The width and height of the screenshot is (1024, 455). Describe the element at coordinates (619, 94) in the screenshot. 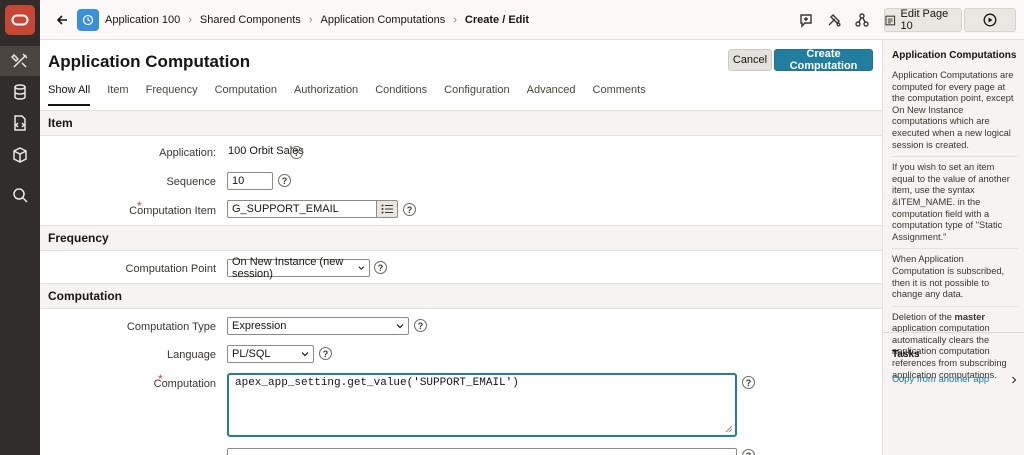

I see `tab-comments: Comments` at that location.